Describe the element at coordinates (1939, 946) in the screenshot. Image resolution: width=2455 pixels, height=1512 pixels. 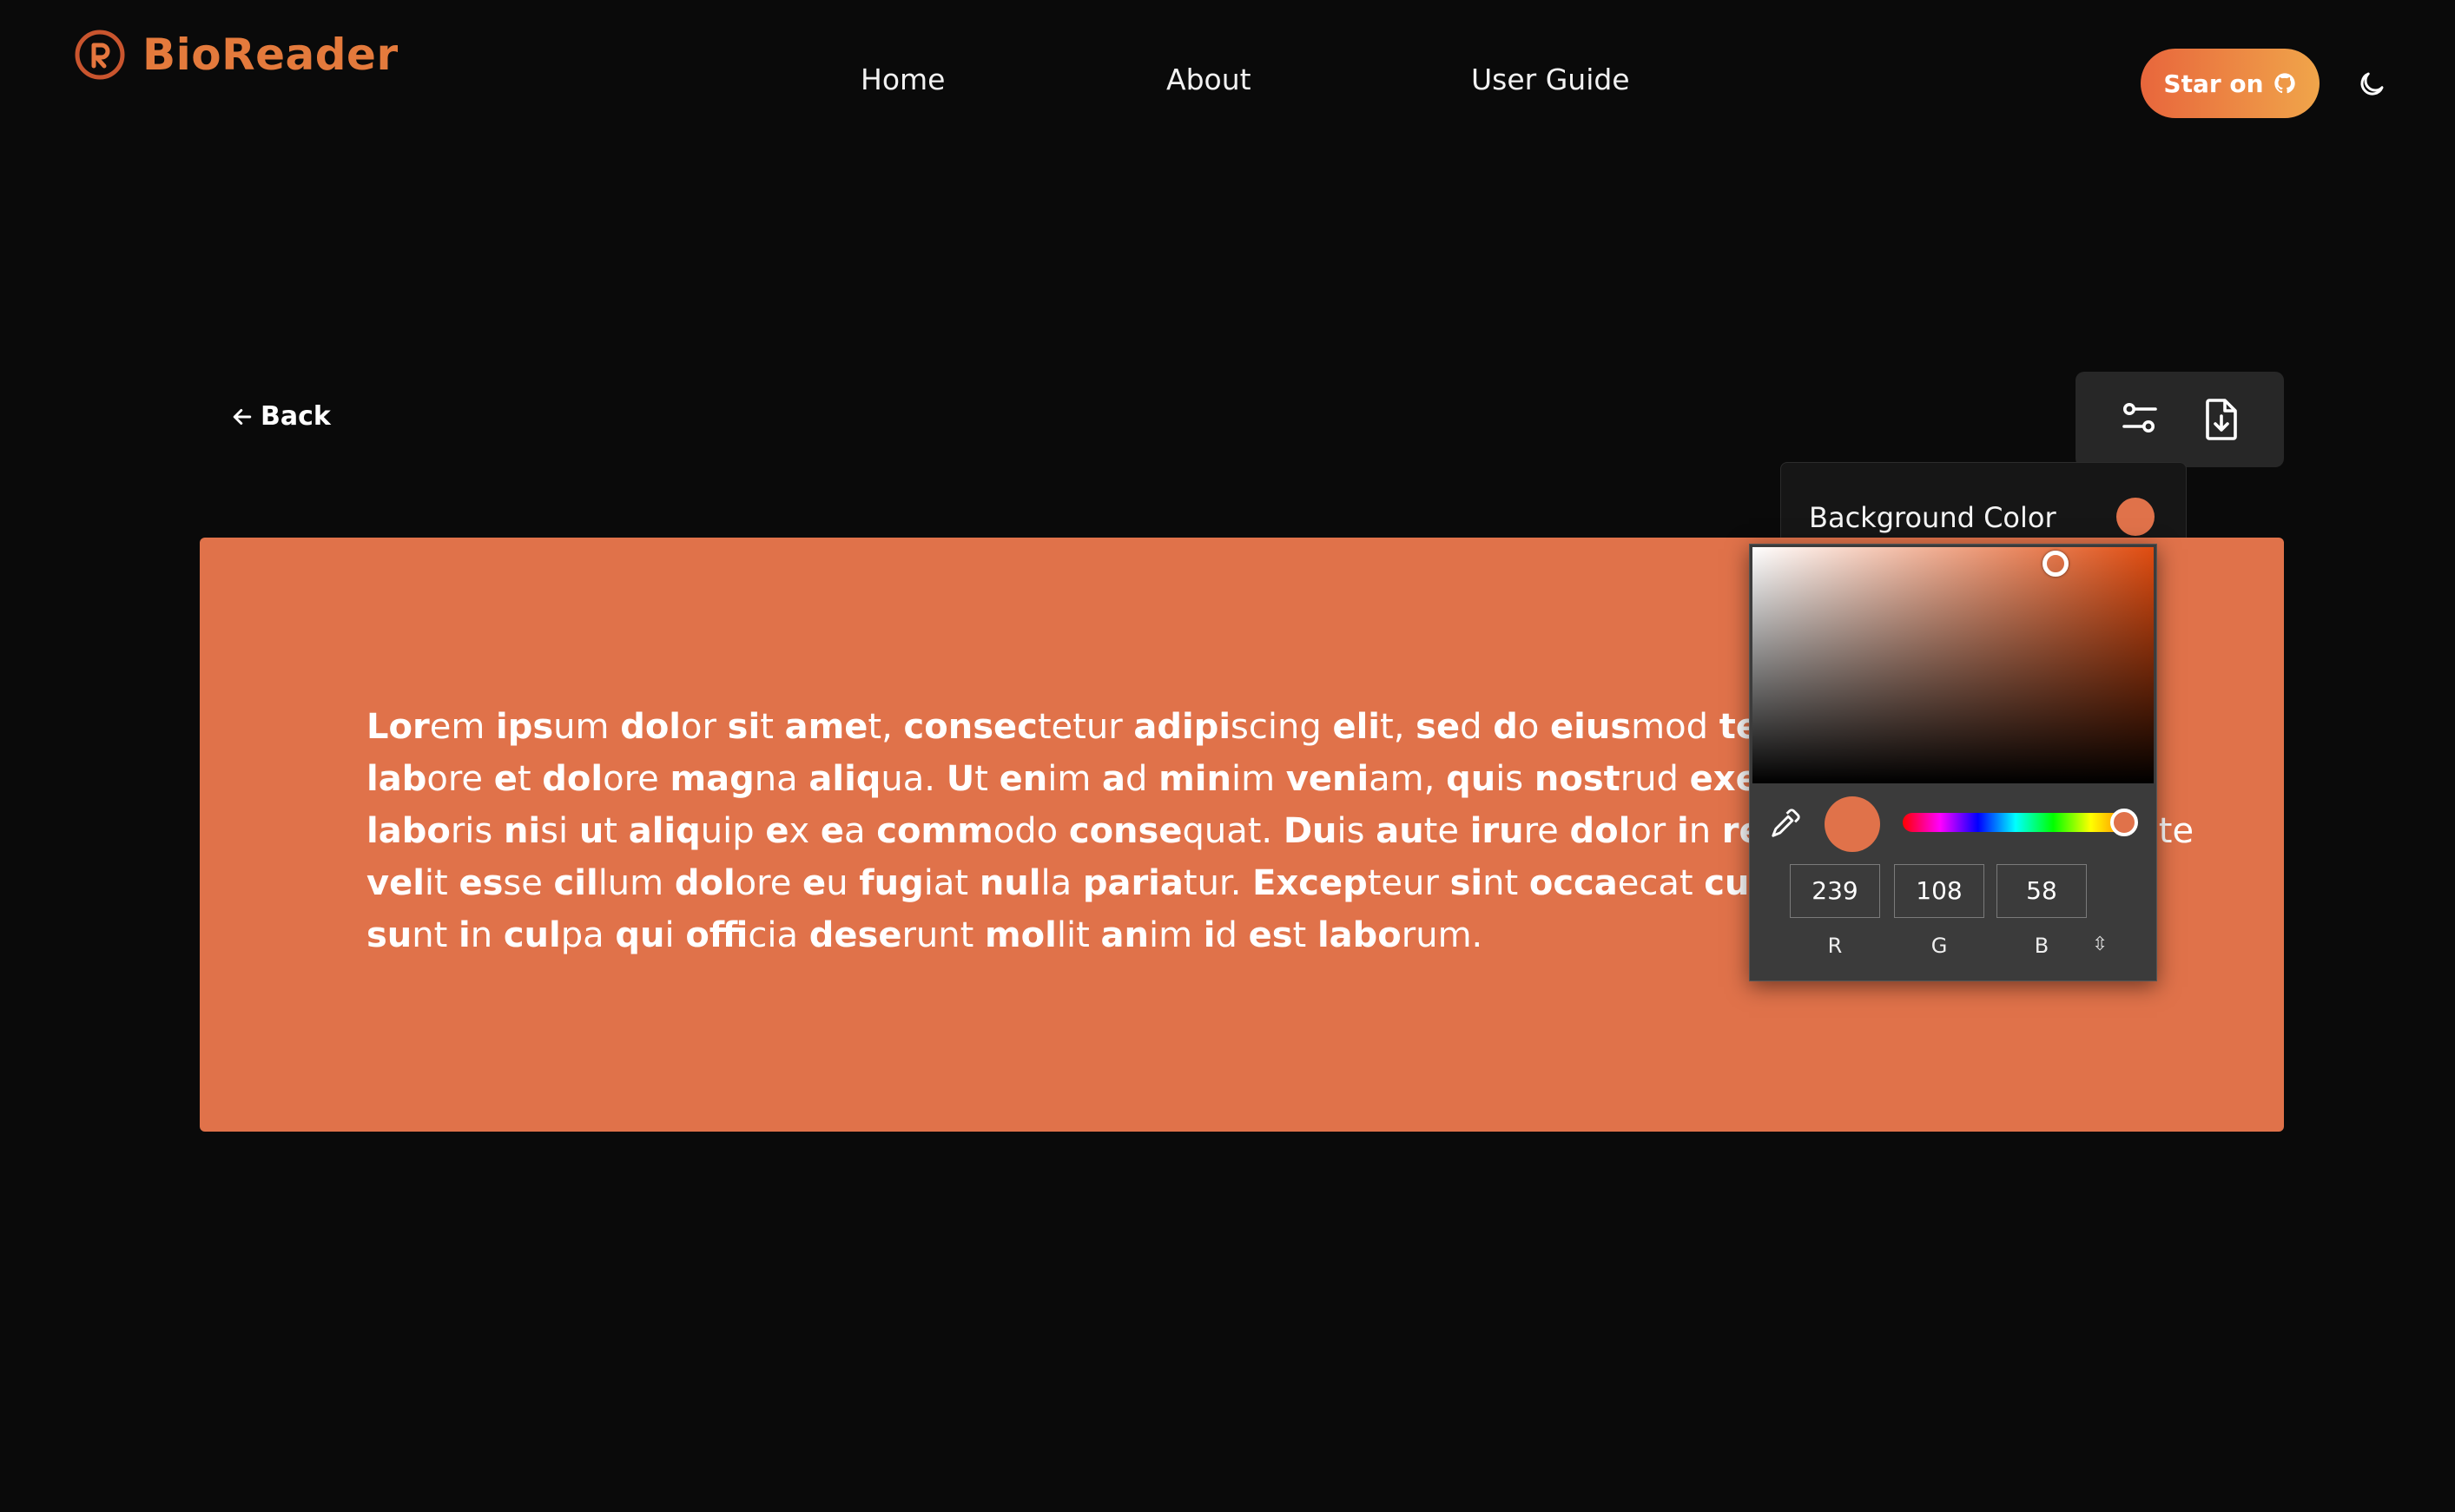
I see `green-label: G` at that location.